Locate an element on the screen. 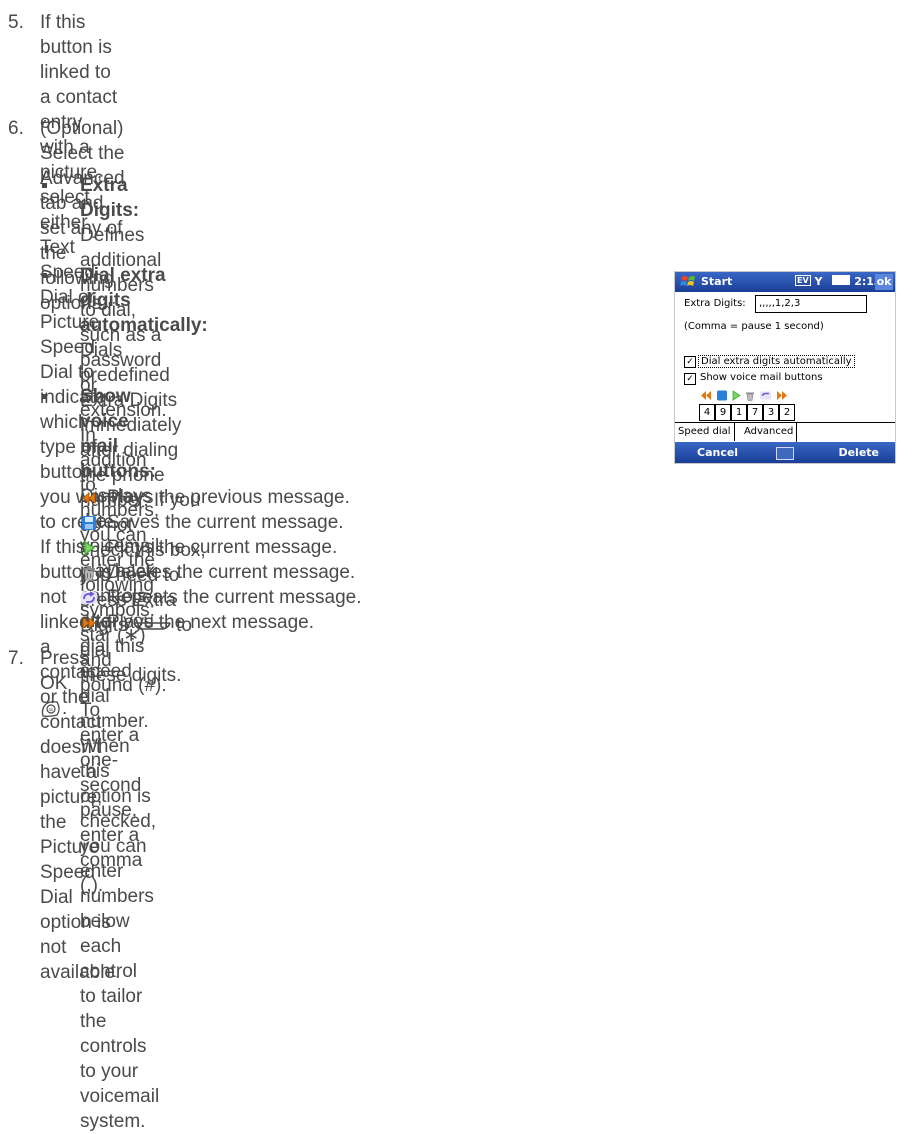 This screenshot has height=1134, width=917. next-icon is located at coordinates (89, 623).